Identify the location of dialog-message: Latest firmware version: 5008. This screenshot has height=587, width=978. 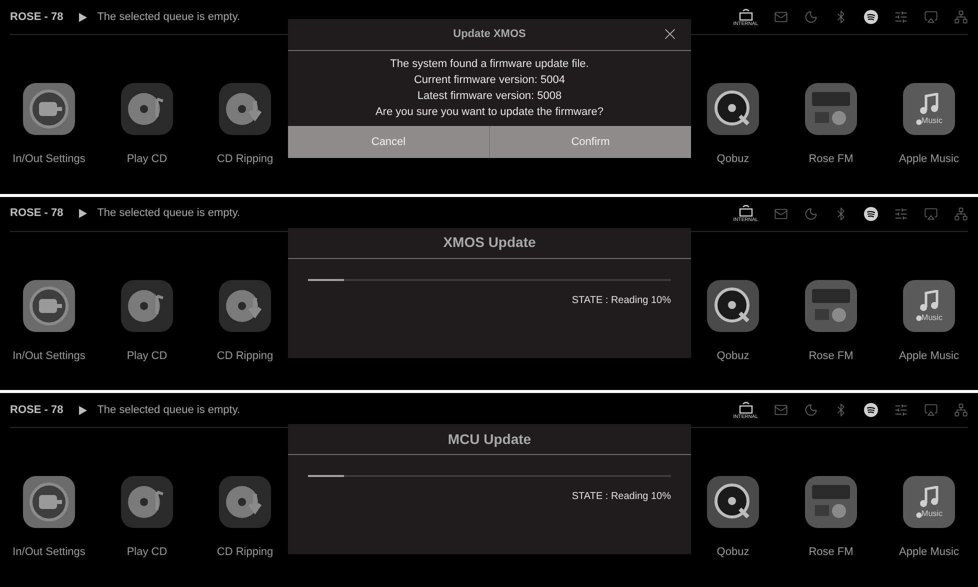
(489, 96).